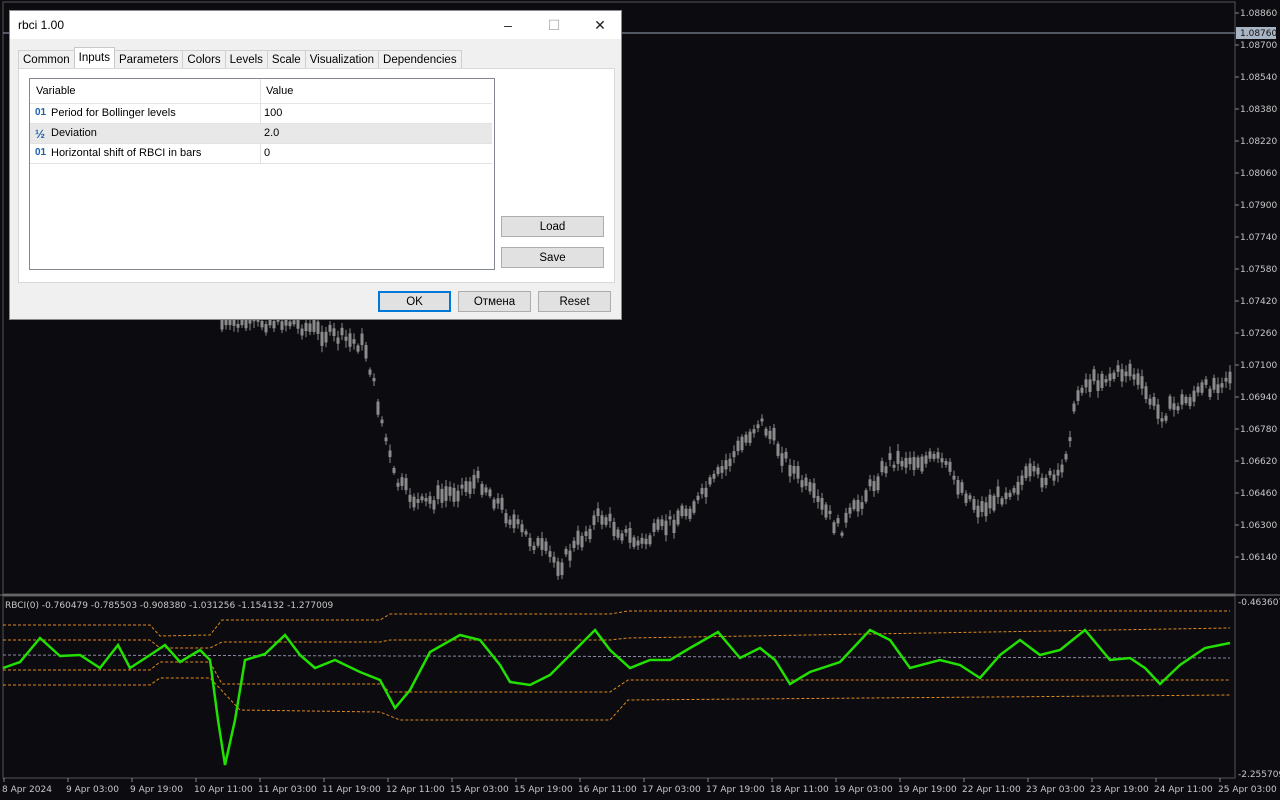  Describe the element at coordinates (267, 153) in the screenshot. I see `input-value: 0` at that location.